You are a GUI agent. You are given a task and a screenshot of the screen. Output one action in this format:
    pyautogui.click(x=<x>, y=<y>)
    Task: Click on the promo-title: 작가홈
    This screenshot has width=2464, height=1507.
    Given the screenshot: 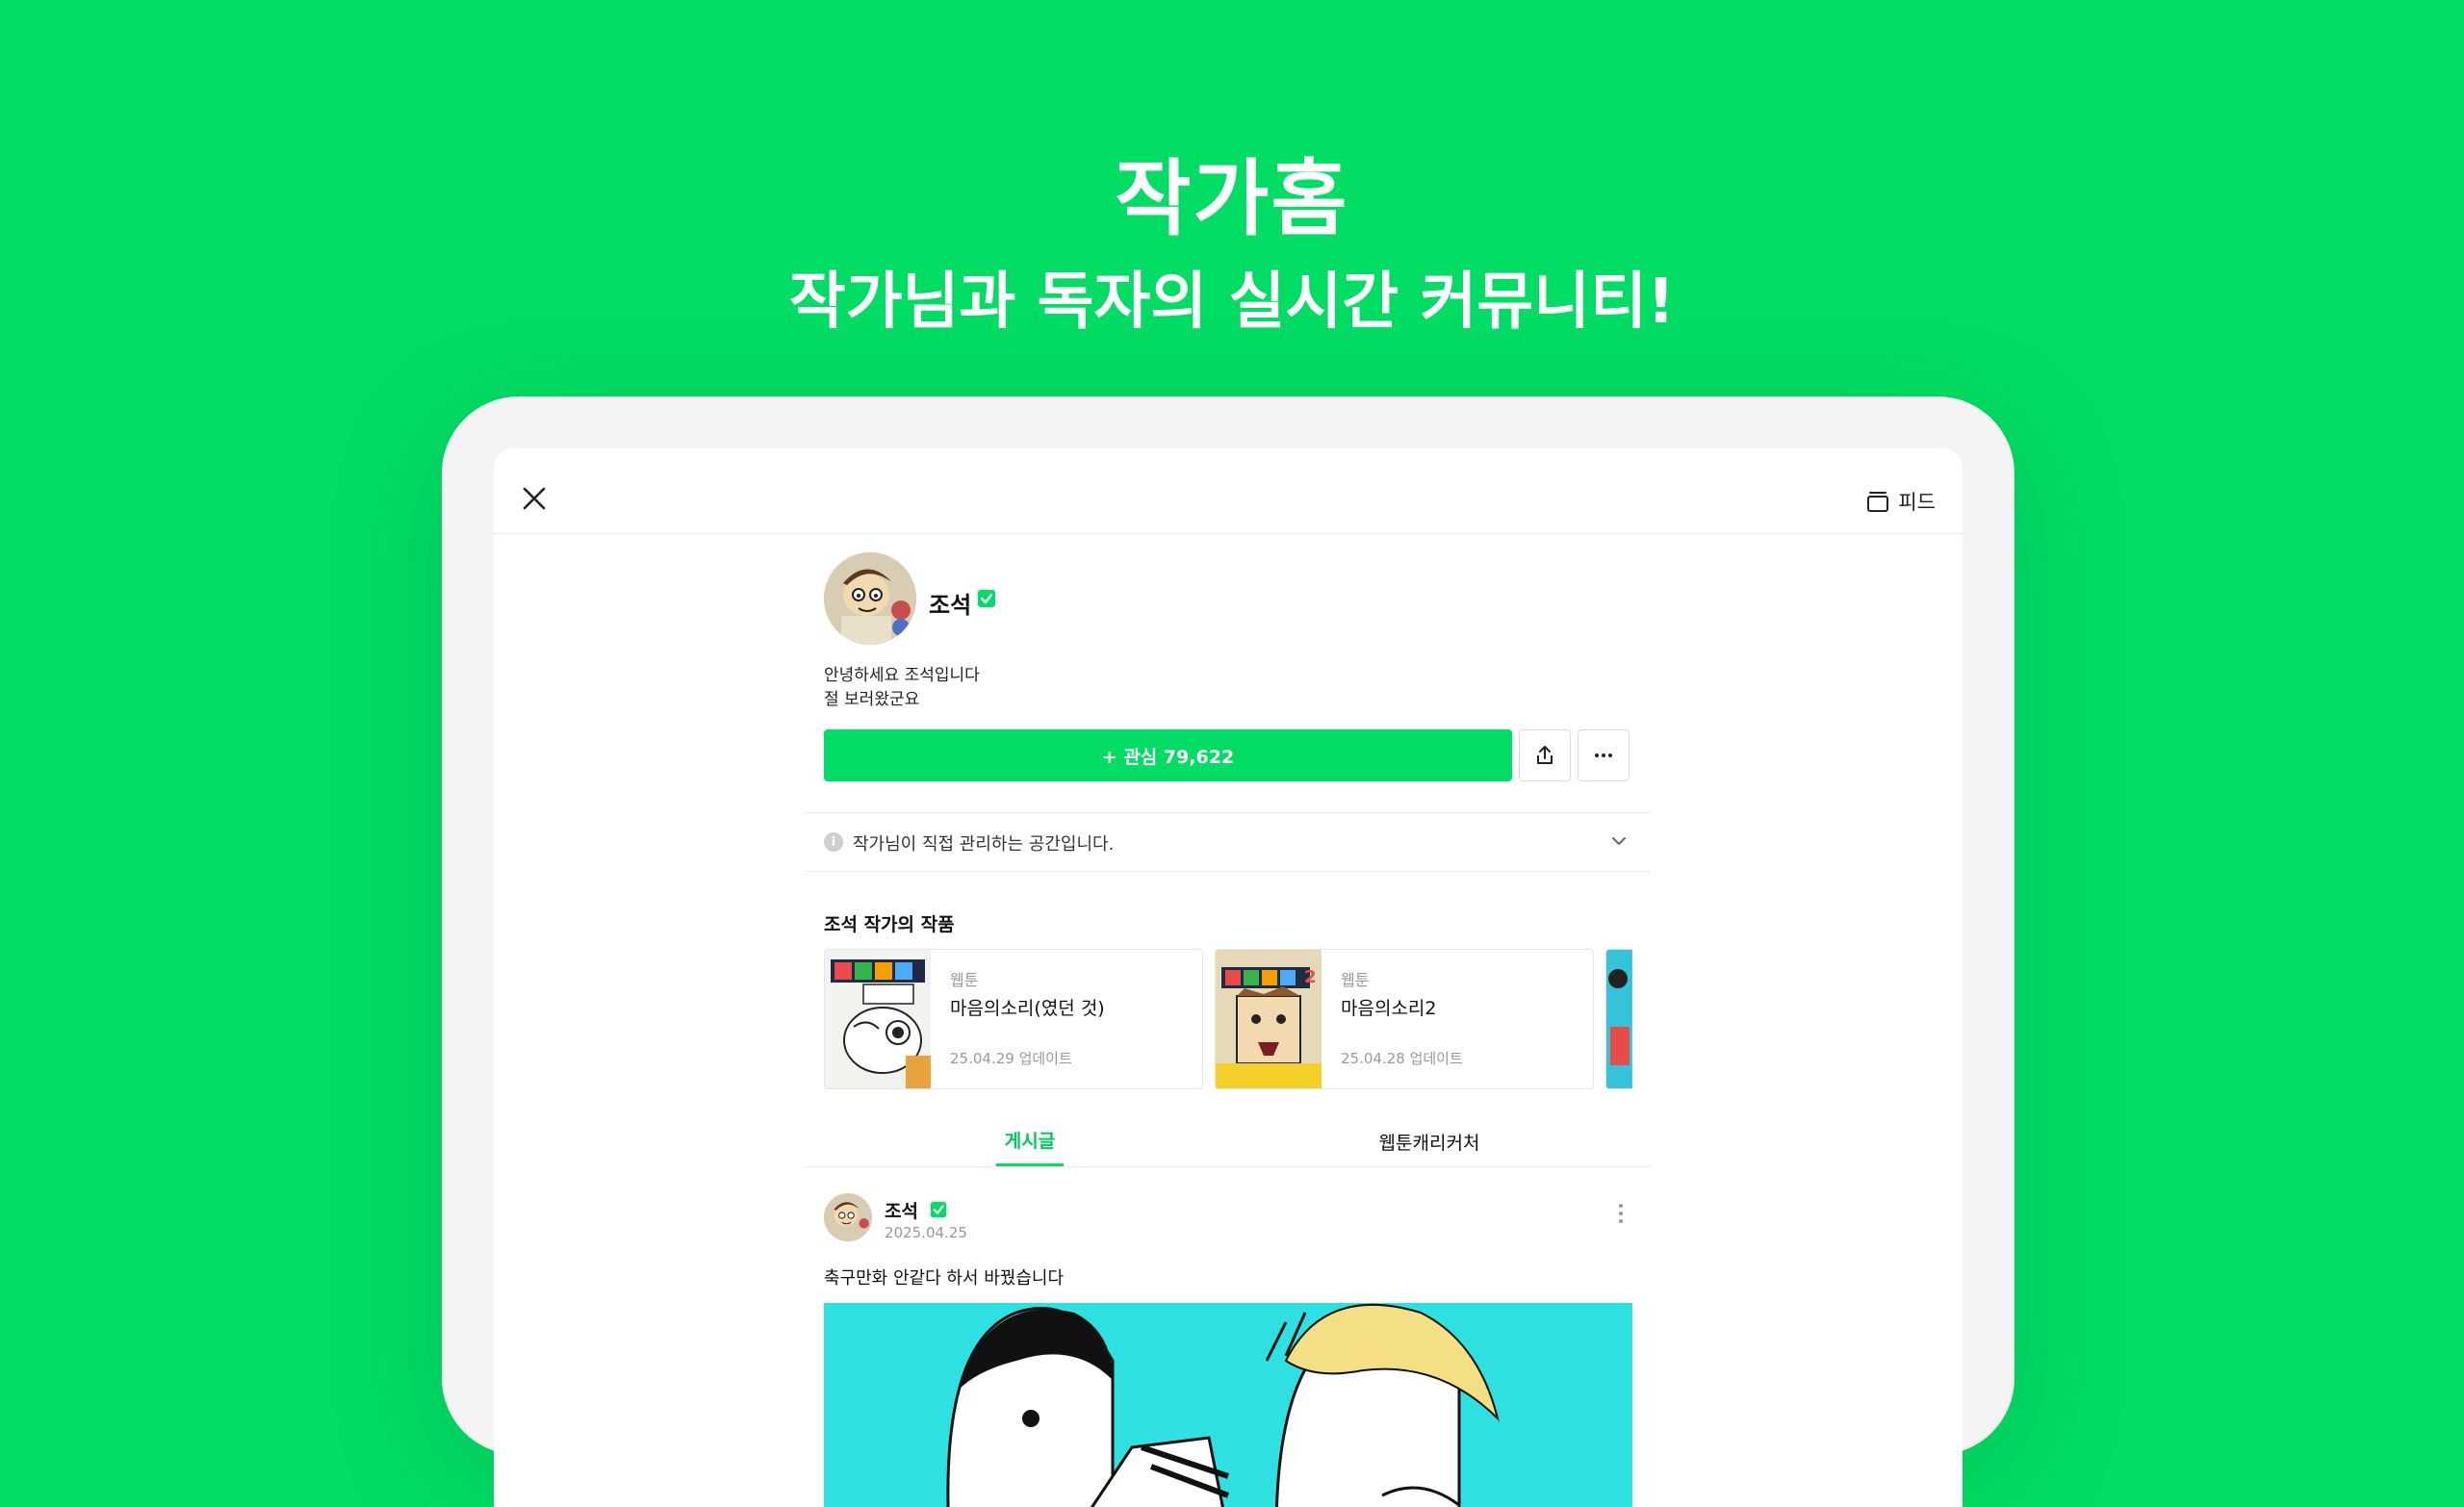 What is the action you would take?
    pyautogui.click(x=1232, y=199)
    